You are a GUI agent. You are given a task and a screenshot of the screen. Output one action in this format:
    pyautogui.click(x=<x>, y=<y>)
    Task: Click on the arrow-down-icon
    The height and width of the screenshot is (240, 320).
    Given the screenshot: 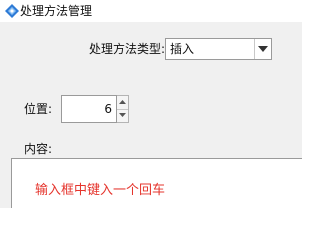 What is the action you would take?
    pyautogui.click(x=122, y=115)
    